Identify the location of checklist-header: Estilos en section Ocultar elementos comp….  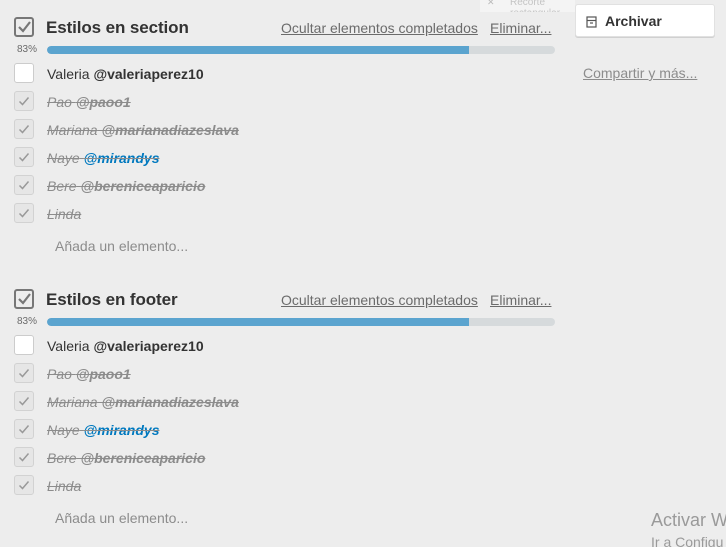
(285, 26).